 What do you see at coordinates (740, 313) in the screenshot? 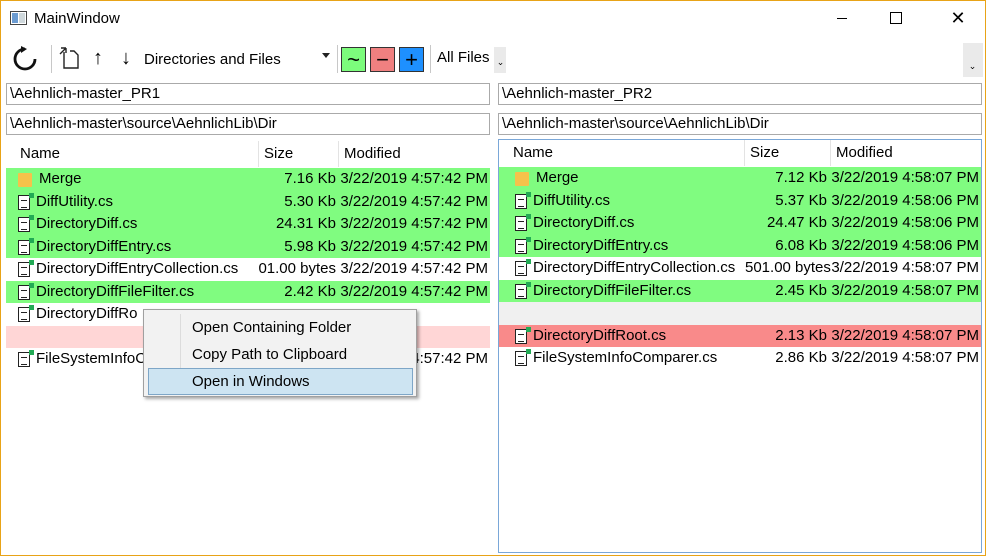
I see `table-row` at bounding box center [740, 313].